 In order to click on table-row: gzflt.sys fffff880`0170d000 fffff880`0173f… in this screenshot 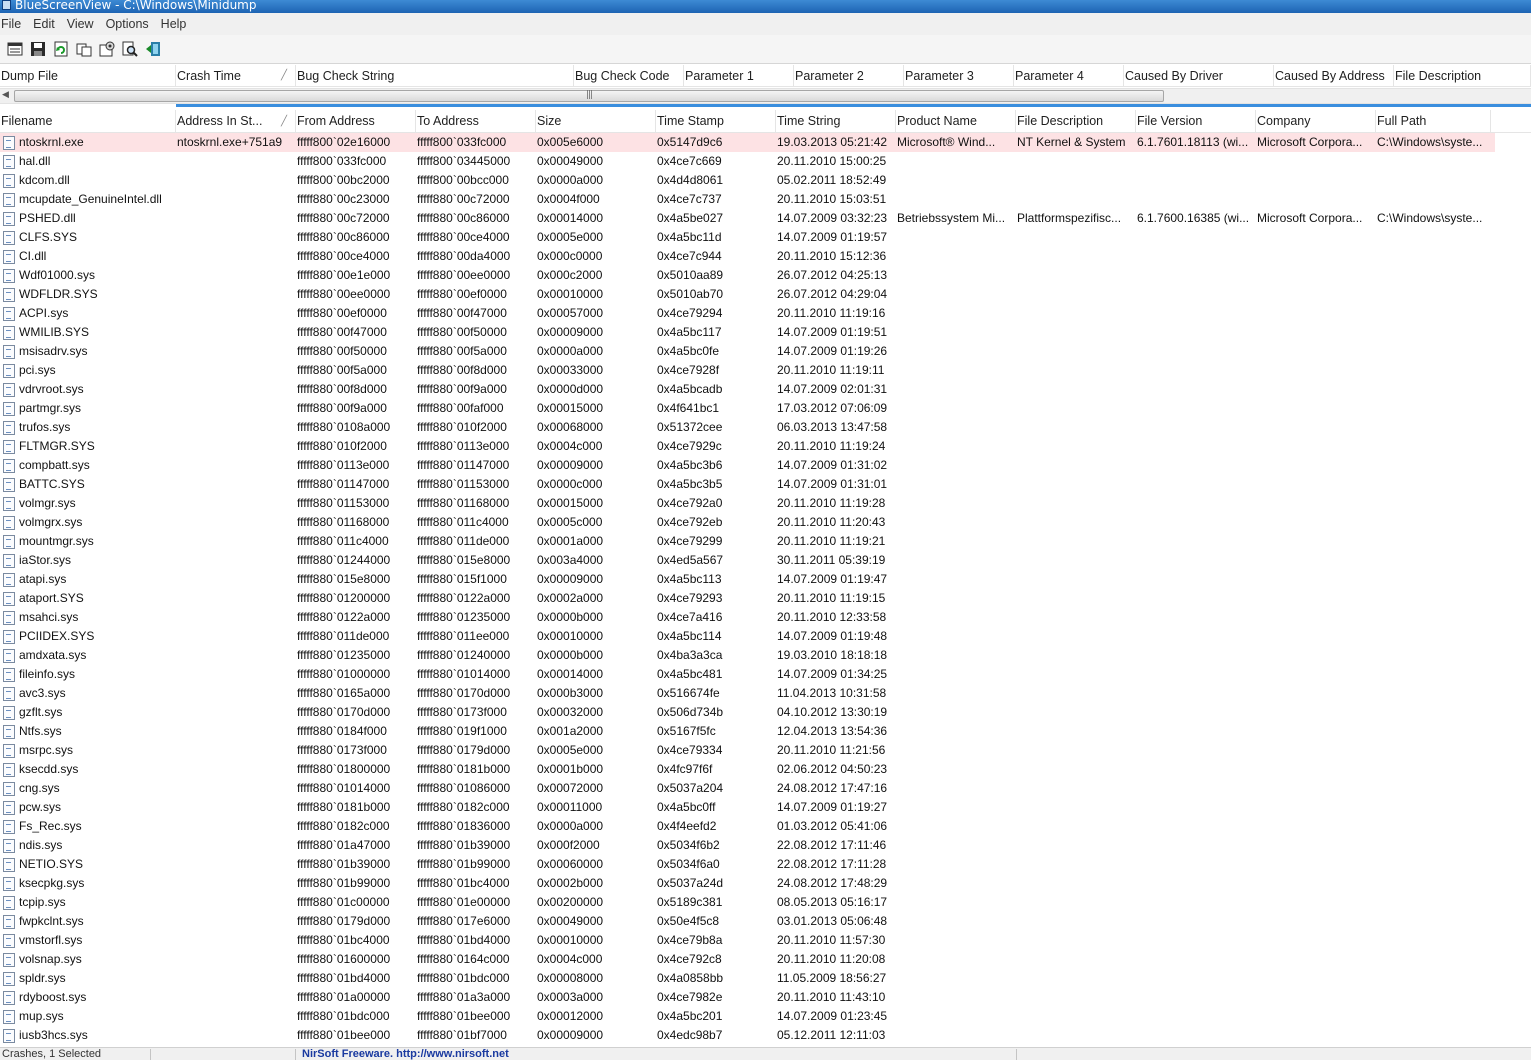, I will do `click(765, 712)`.